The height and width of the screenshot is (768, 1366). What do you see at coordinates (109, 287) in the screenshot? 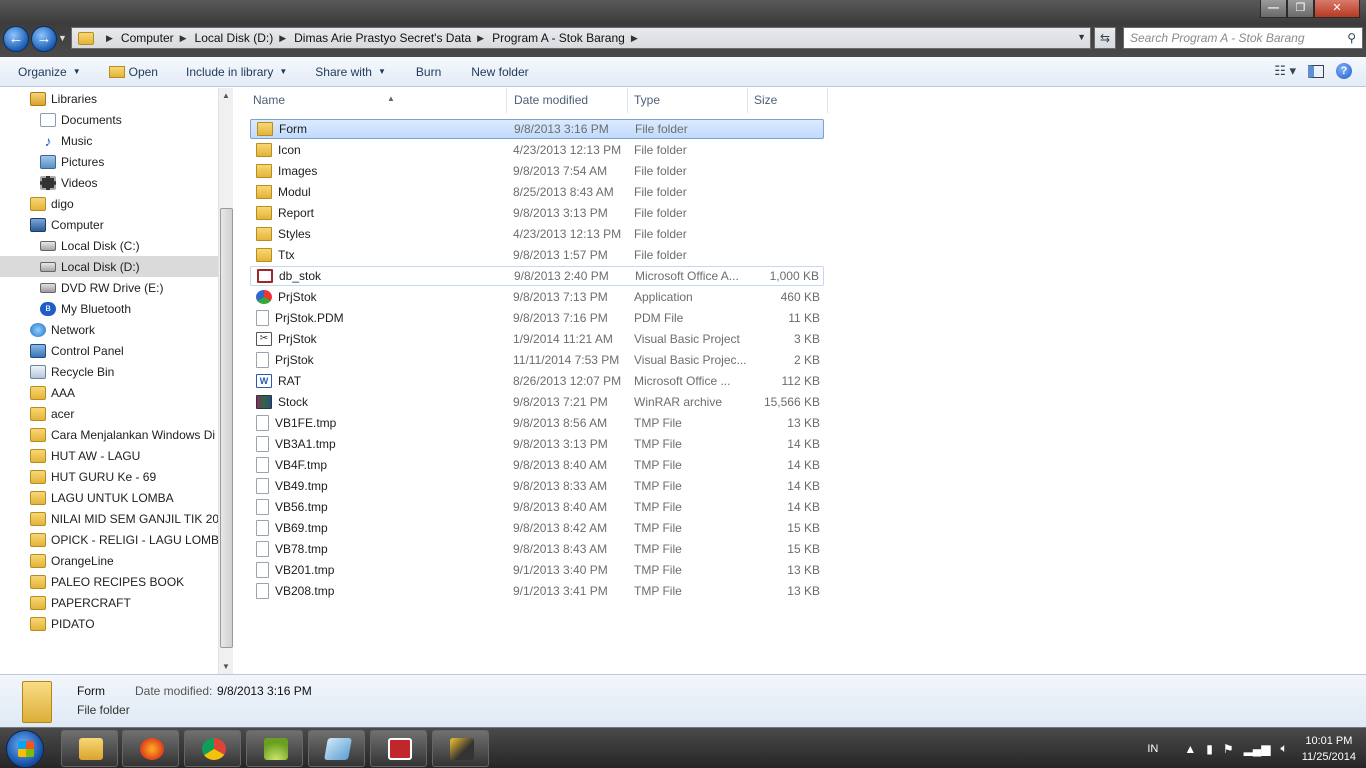
I see `sidebar-item: DVD RW Drive (E:)` at bounding box center [109, 287].